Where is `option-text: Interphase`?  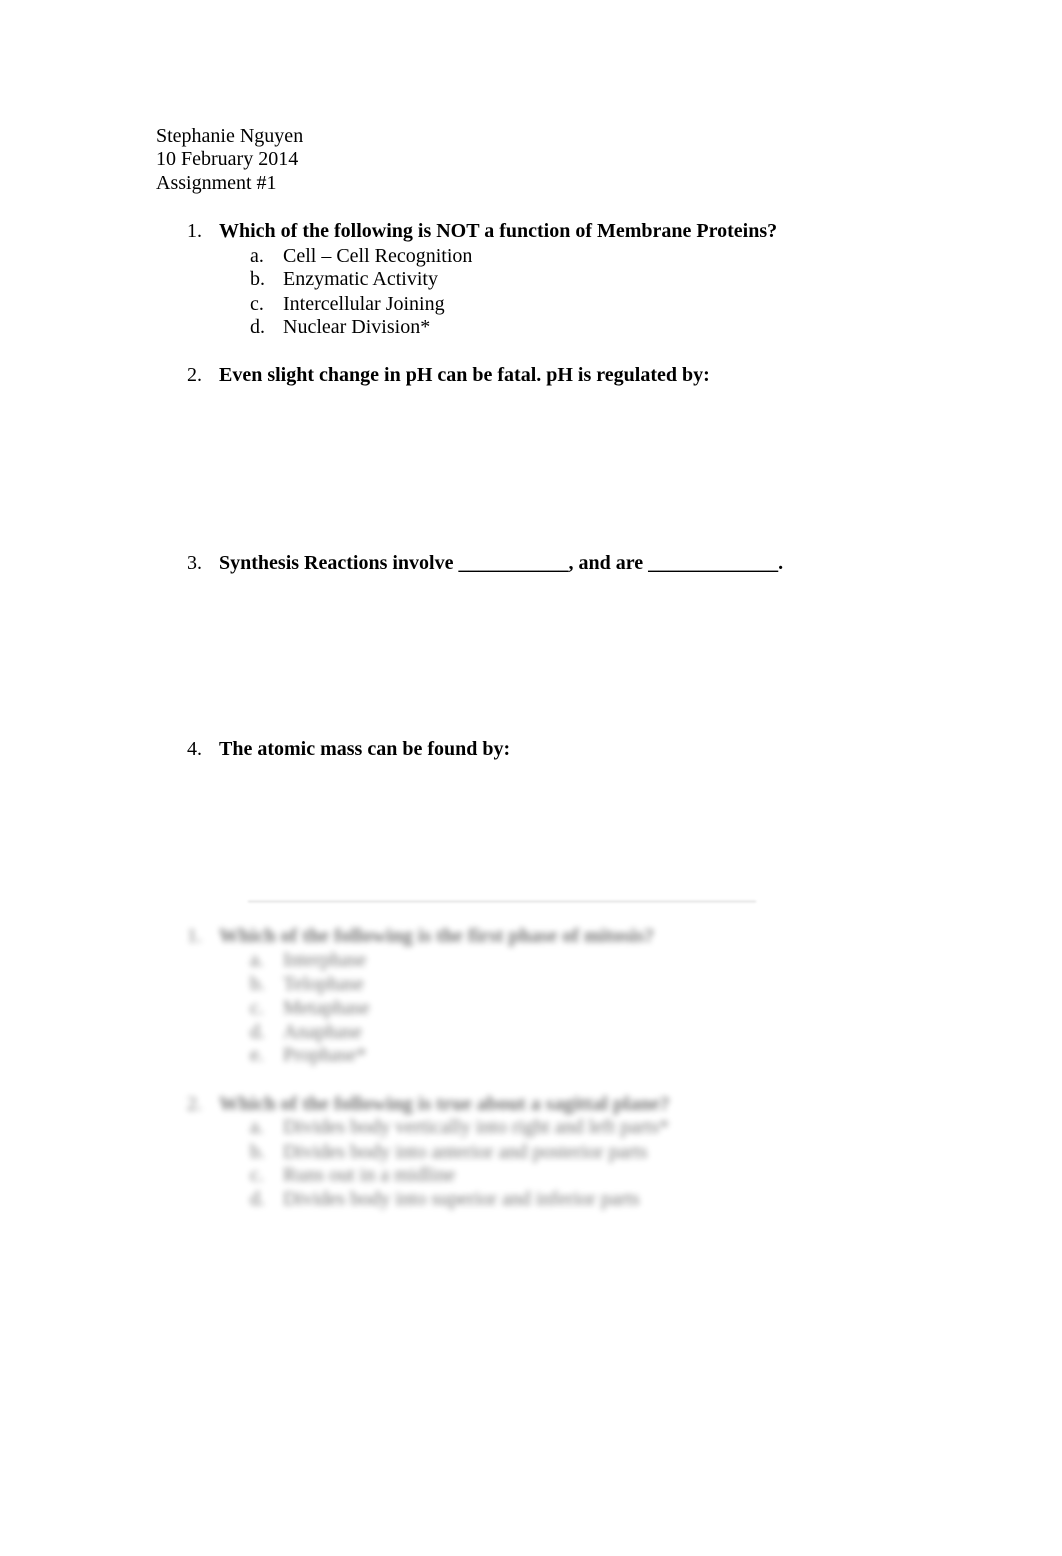 option-text: Interphase is located at coordinates (325, 960).